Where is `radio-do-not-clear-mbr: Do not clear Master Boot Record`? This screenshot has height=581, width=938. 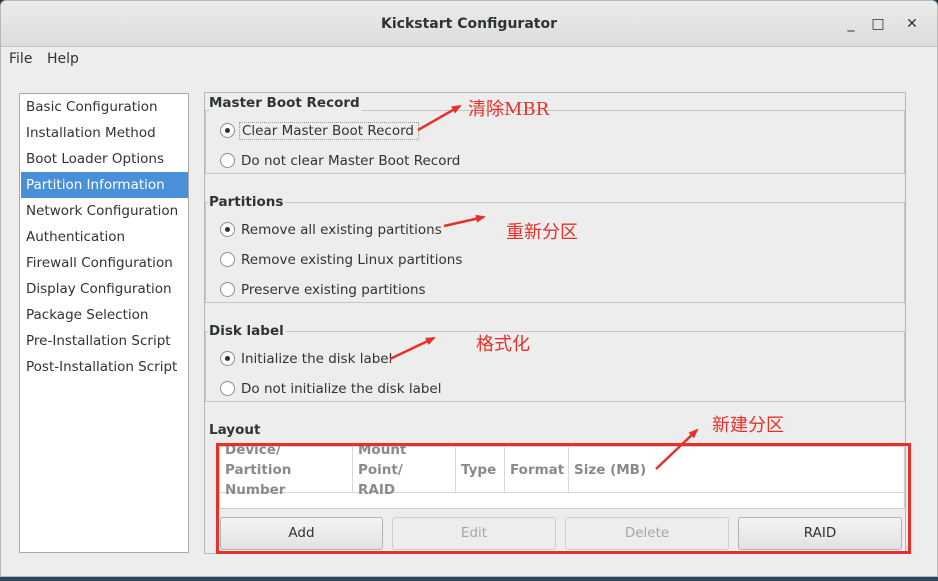 radio-do-not-clear-mbr: Do not clear Master Boot Record is located at coordinates (340, 161).